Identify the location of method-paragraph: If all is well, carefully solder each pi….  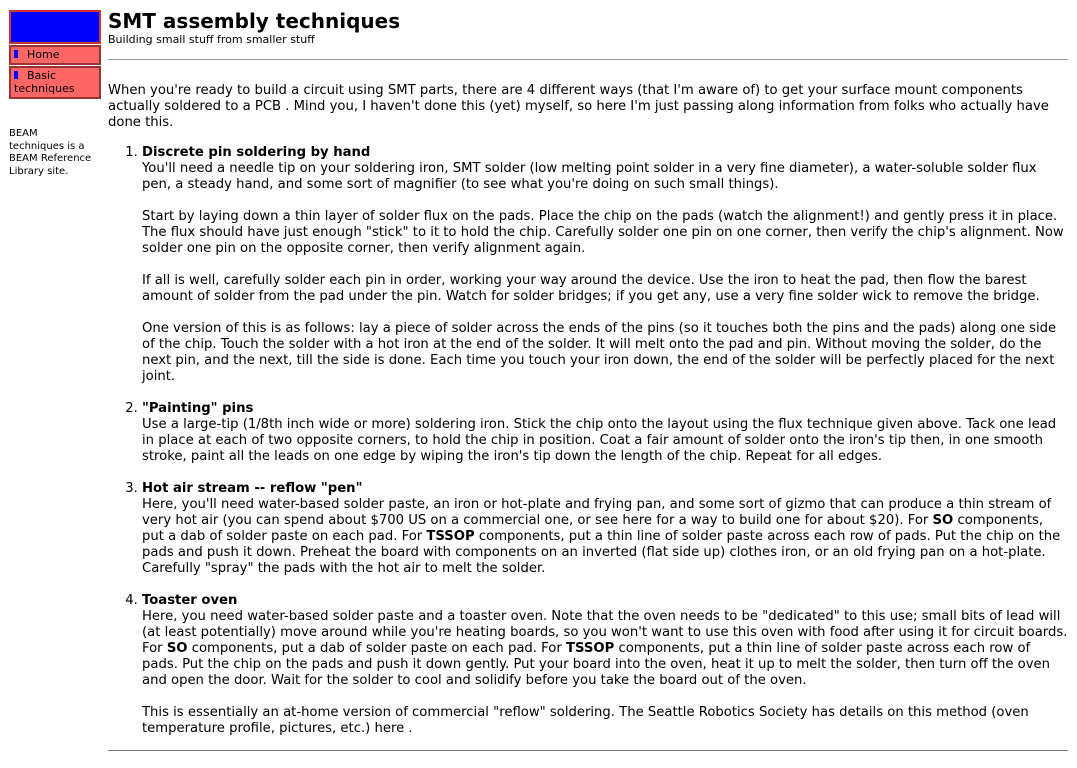
(591, 288).